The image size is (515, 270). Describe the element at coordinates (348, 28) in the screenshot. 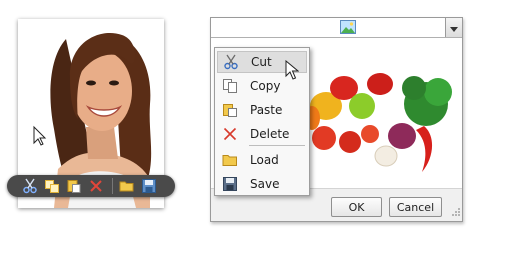

I see `image-landscape-icon` at that location.